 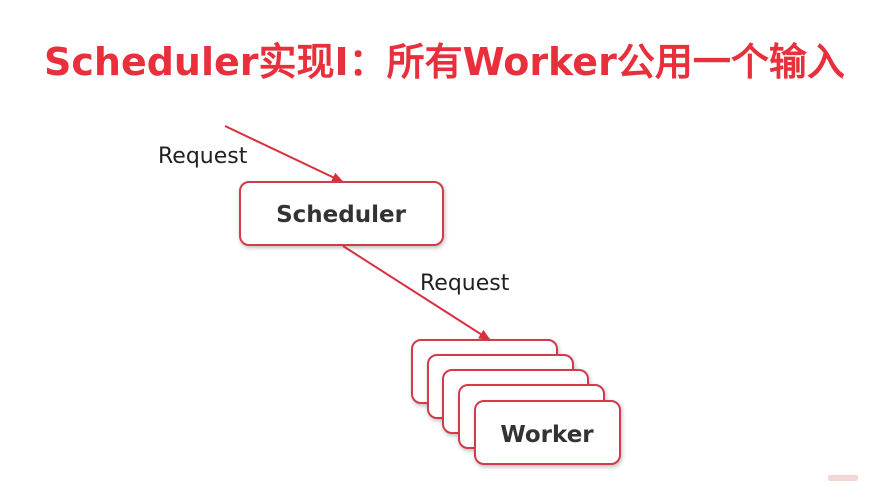 What do you see at coordinates (203, 156) in the screenshot?
I see `incoming-request-label: Request` at bounding box center [203, 156].